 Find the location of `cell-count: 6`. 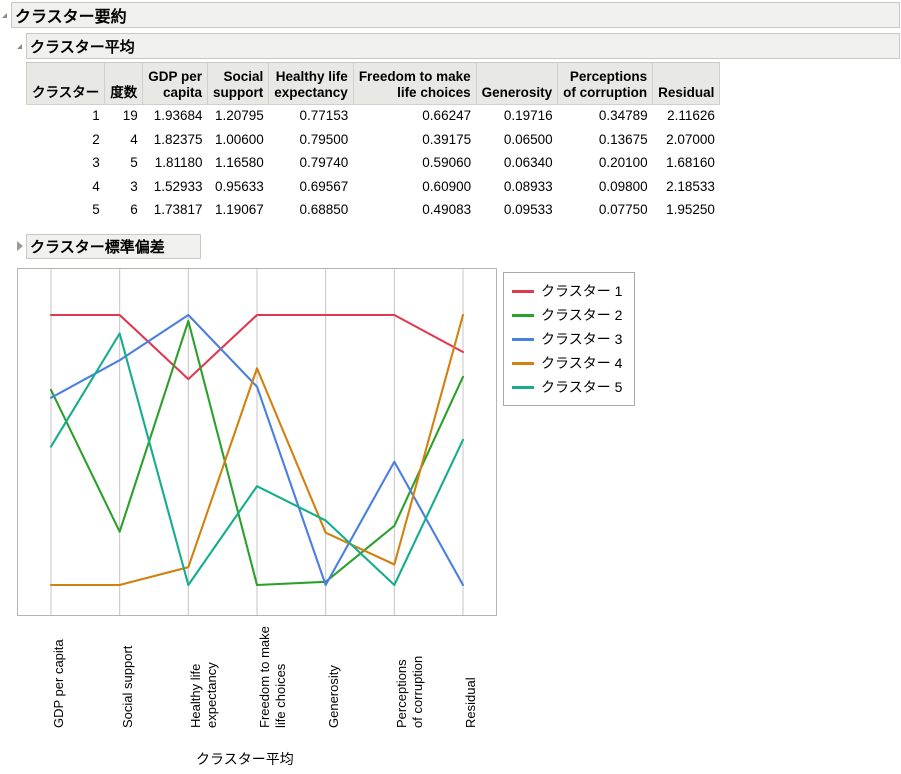

cell-count: 6 is located at coordinates (123, 211).